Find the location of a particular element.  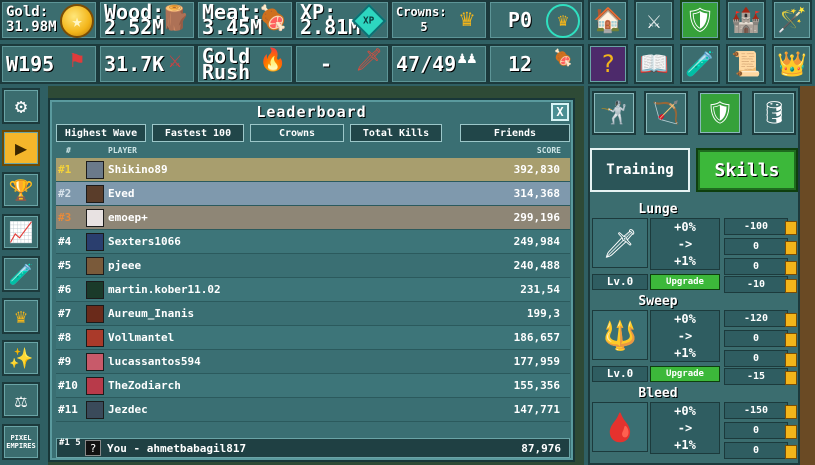

table-row: #3 emoep+ 299,196 is located at coordinates (313, 218).